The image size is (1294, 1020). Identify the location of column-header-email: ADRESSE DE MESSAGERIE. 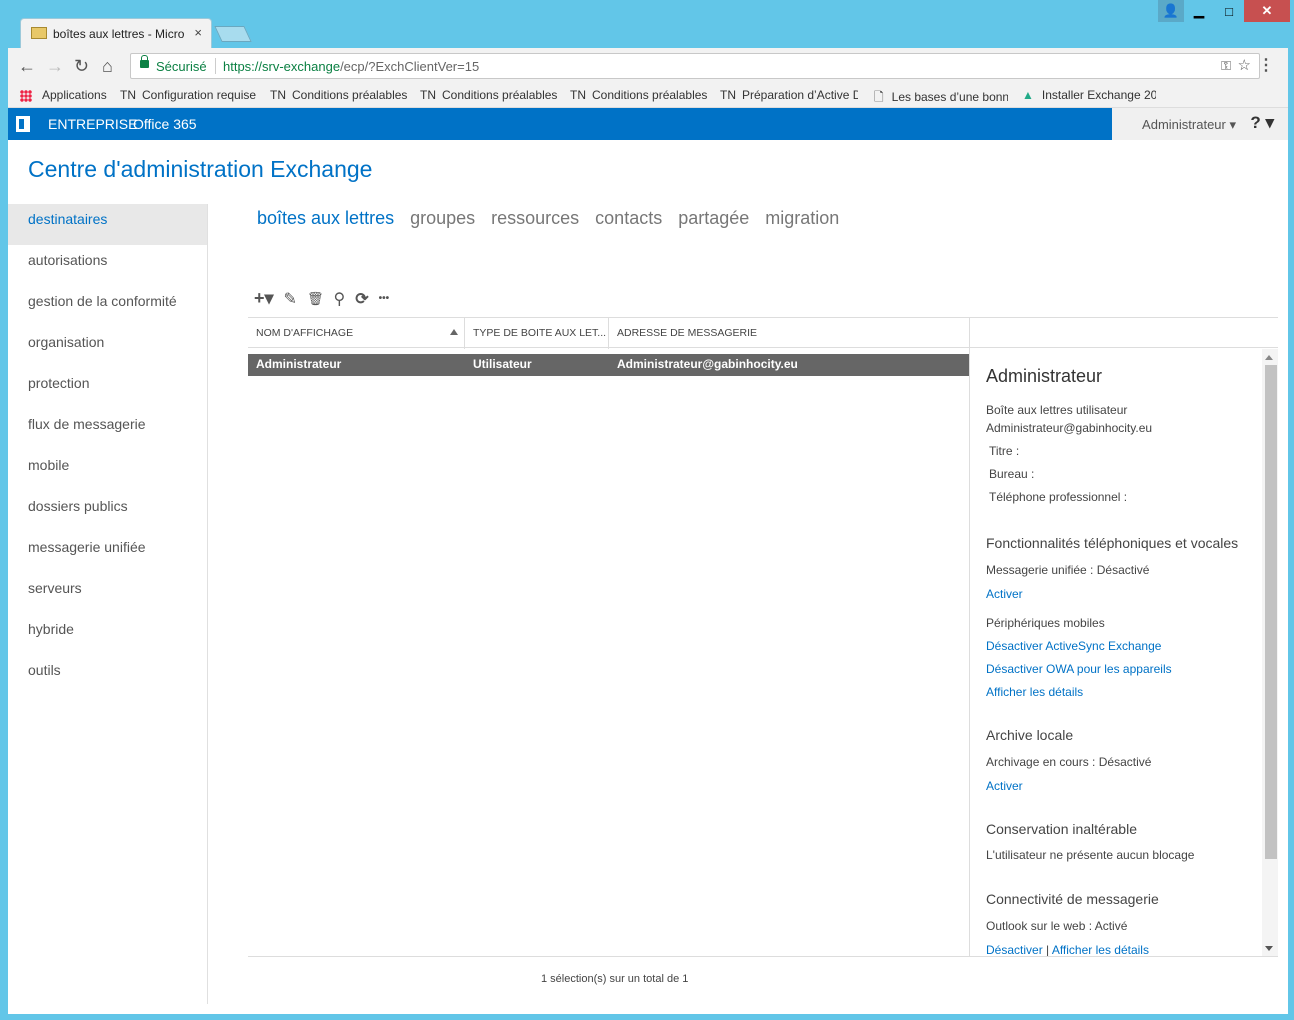
(789, 333).